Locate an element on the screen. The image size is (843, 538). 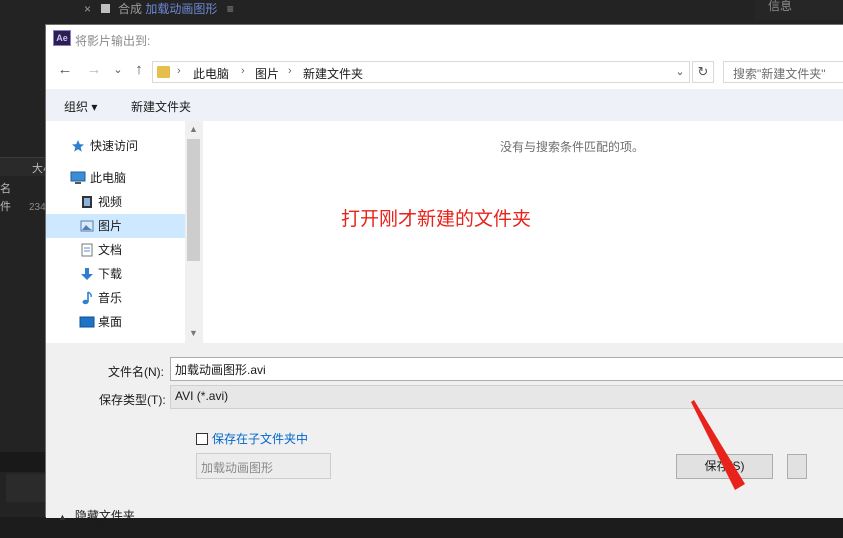
composition-name: 加载动画图形 is located at coordinates (181, 9).